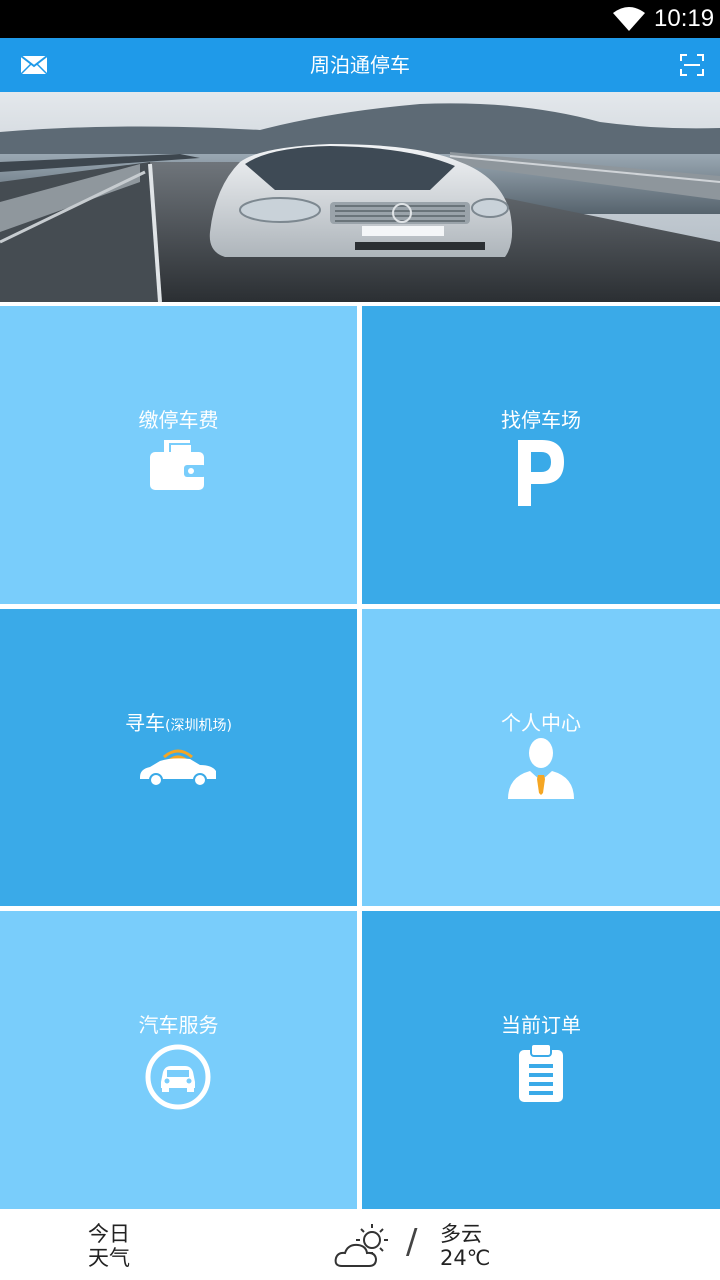  Describe the element at coordinates (629, 19) in the screenshot. I see `wifi-icon` at that location.